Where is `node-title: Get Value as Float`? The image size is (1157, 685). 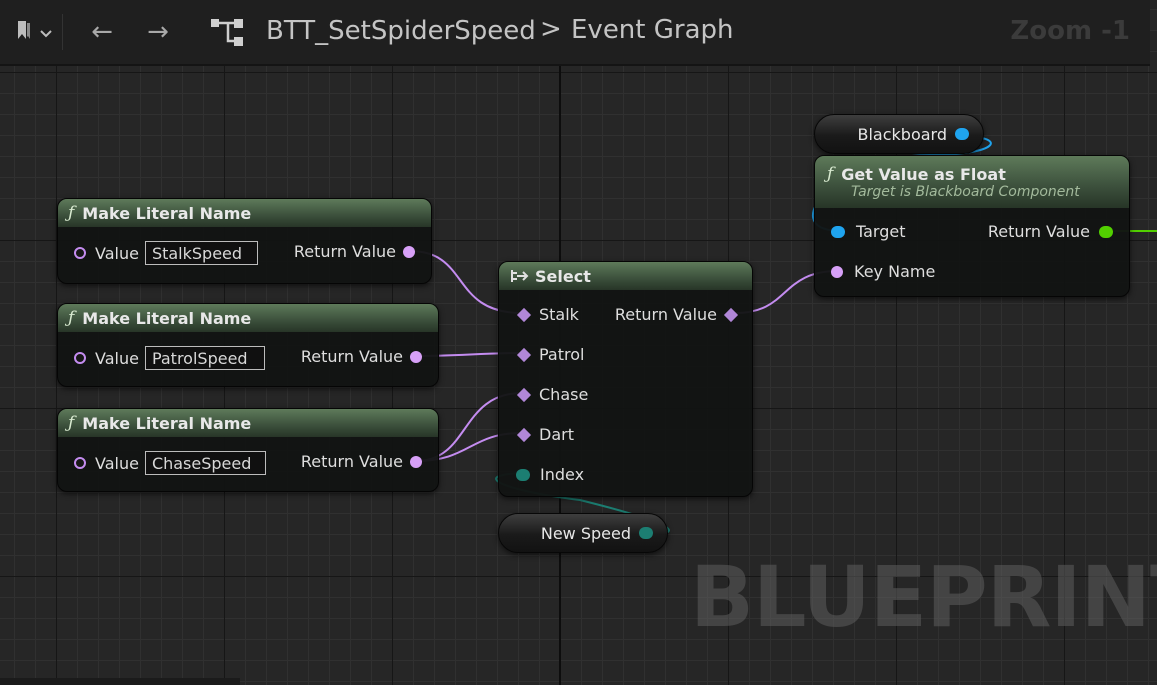 node-title: Get Value as Float is located at coordinates (923, 174).